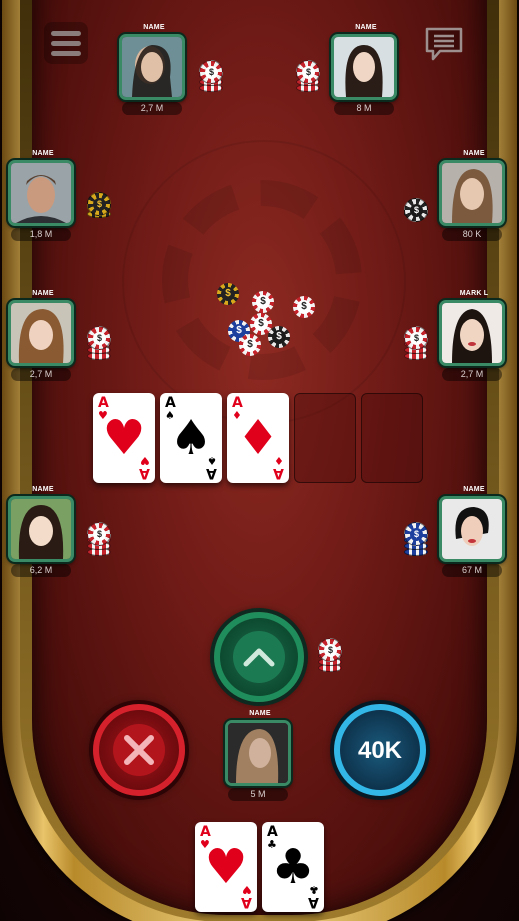 This screenshot has width=519, height=921. Describe the element at coordinates (364, 108) in the screenshot. I see `player-balance: 8 M` at that location.